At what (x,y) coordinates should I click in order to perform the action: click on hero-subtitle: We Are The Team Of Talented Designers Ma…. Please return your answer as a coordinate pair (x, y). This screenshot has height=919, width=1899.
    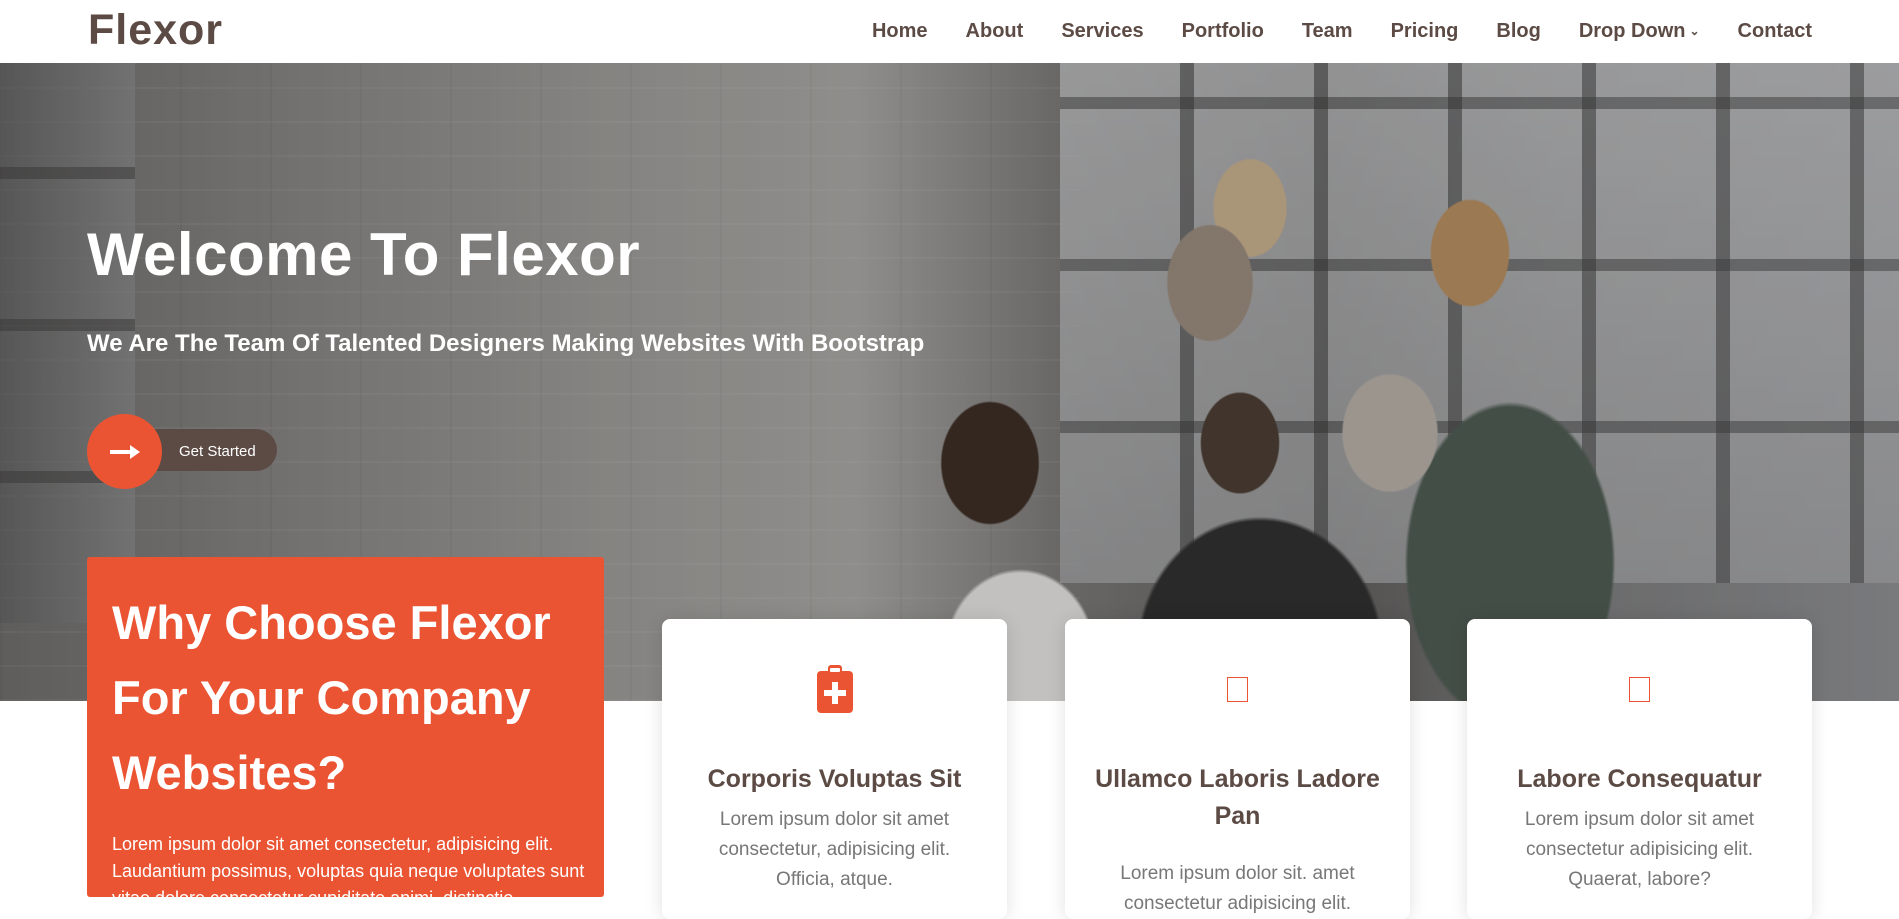
    Looking at the image, I should click on (506, 343).